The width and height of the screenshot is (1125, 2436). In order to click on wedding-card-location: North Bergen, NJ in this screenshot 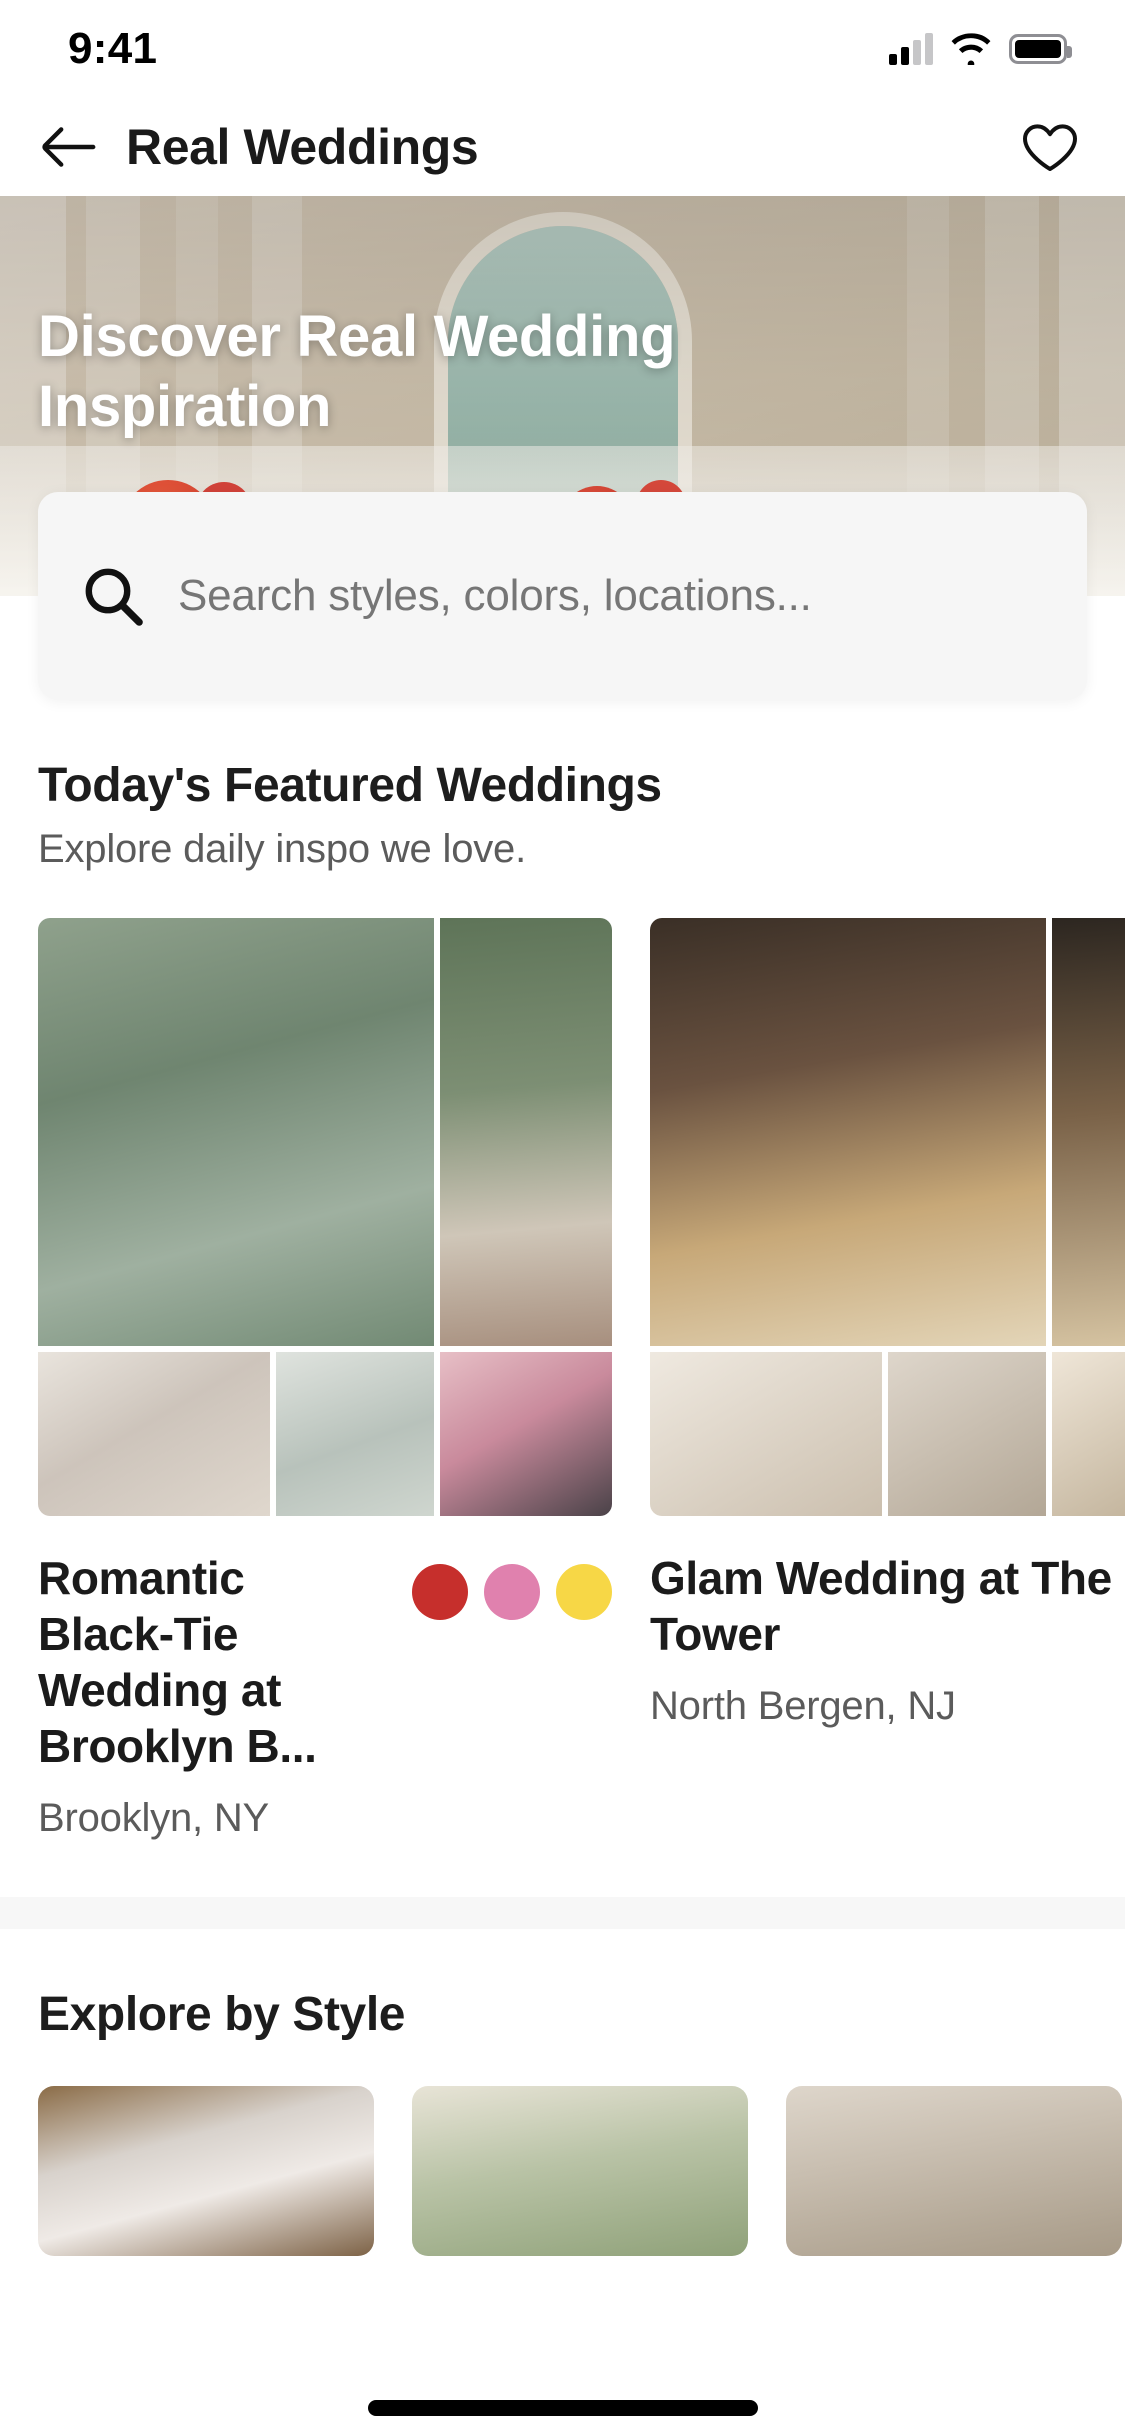, I will do `click(803, 1706)`.